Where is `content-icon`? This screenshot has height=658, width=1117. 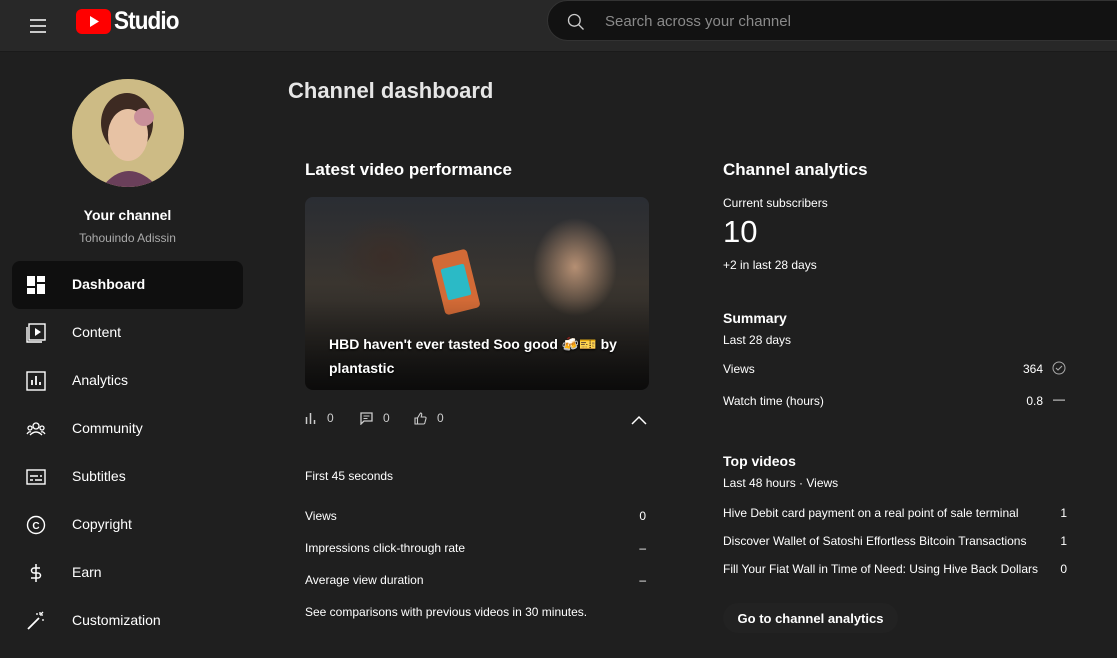
content-icon is located at coordinates (36, 333).